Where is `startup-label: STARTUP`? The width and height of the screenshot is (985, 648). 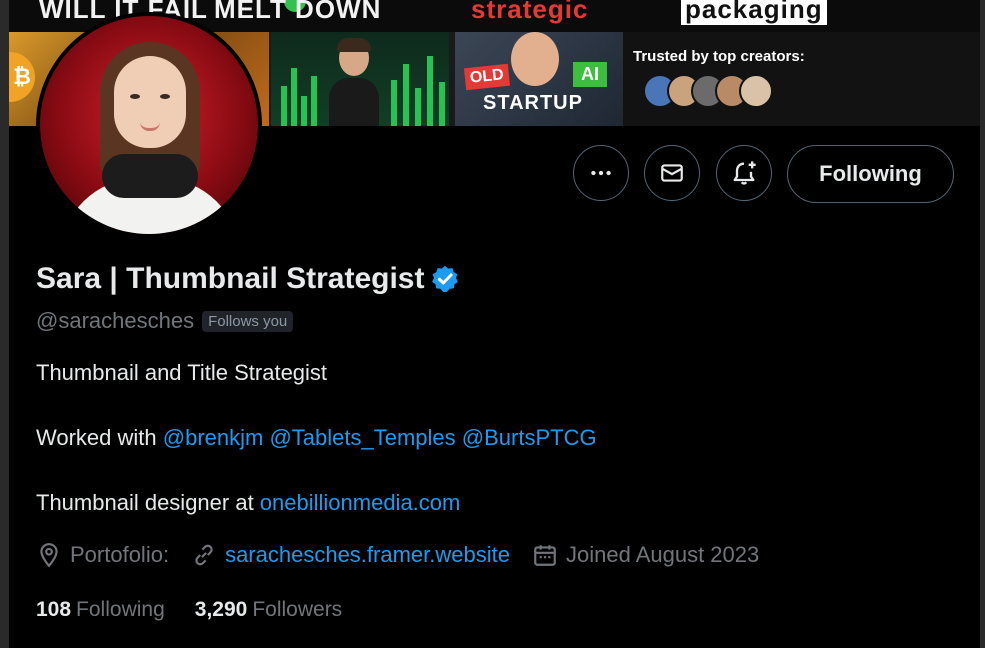
startup-label: STARTUP is located at coordinates (533, 103).